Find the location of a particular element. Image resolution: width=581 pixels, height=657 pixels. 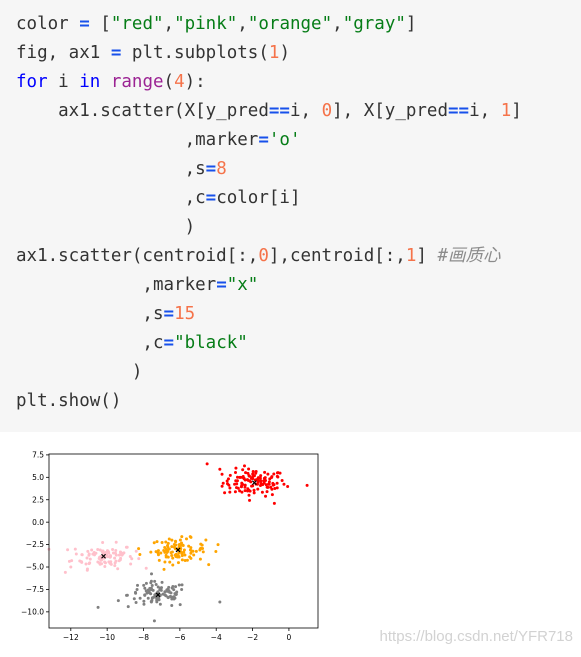

x-tick-label: −2 is located at coordinates (252, 637).